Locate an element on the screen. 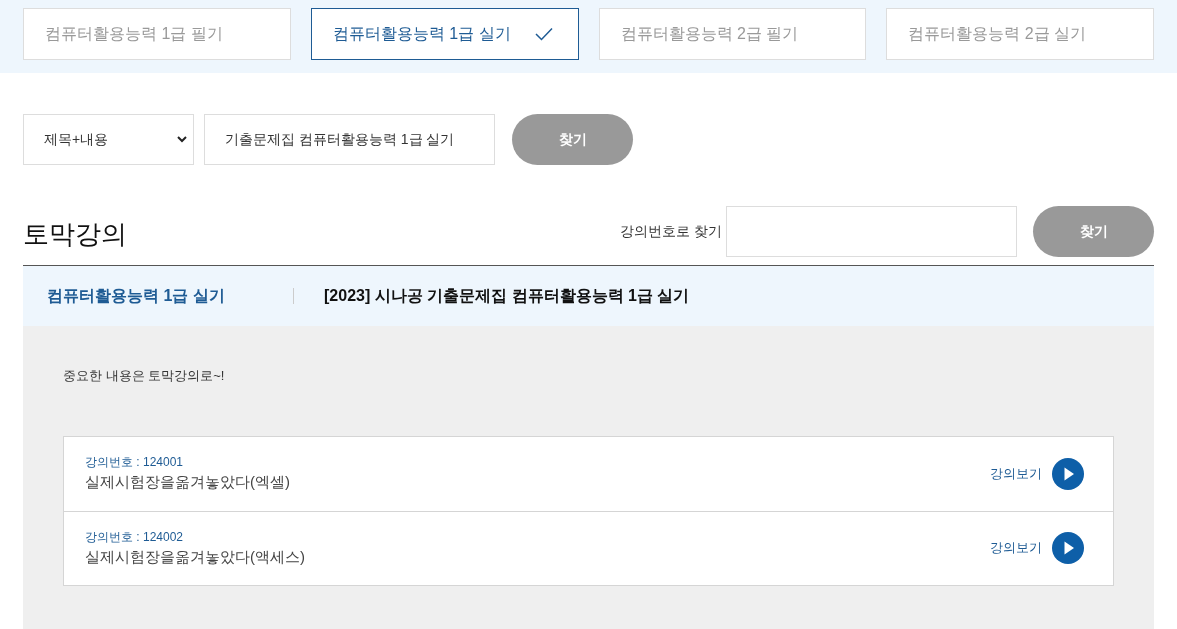 Image resolution: width=1177 pixels, height=629 pixels. search-scope-select: 제목+내용 is located at coordinates (108, 139).